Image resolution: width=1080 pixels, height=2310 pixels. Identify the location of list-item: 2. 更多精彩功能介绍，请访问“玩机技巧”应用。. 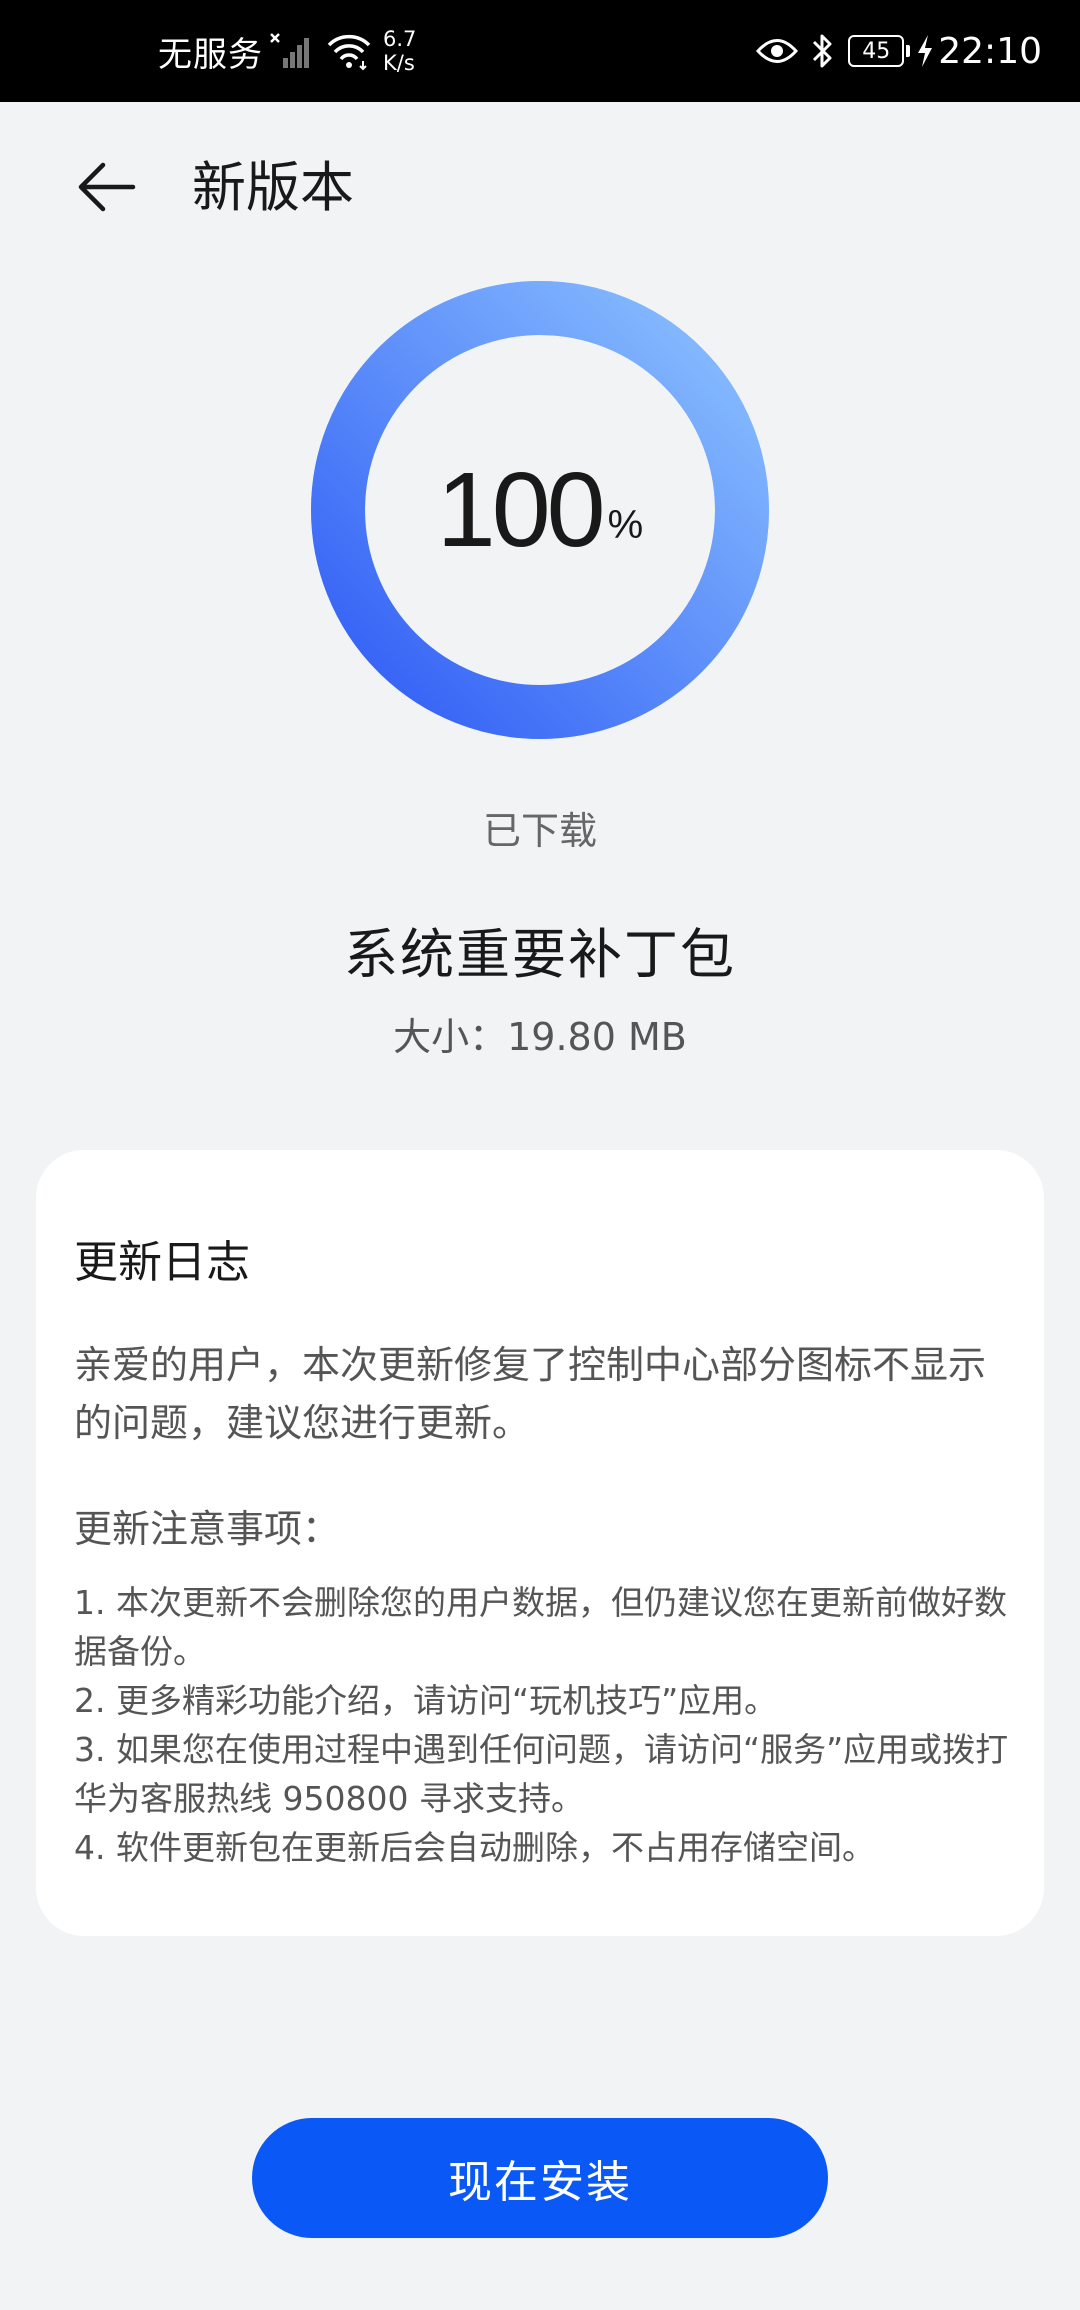
(426, 1700).